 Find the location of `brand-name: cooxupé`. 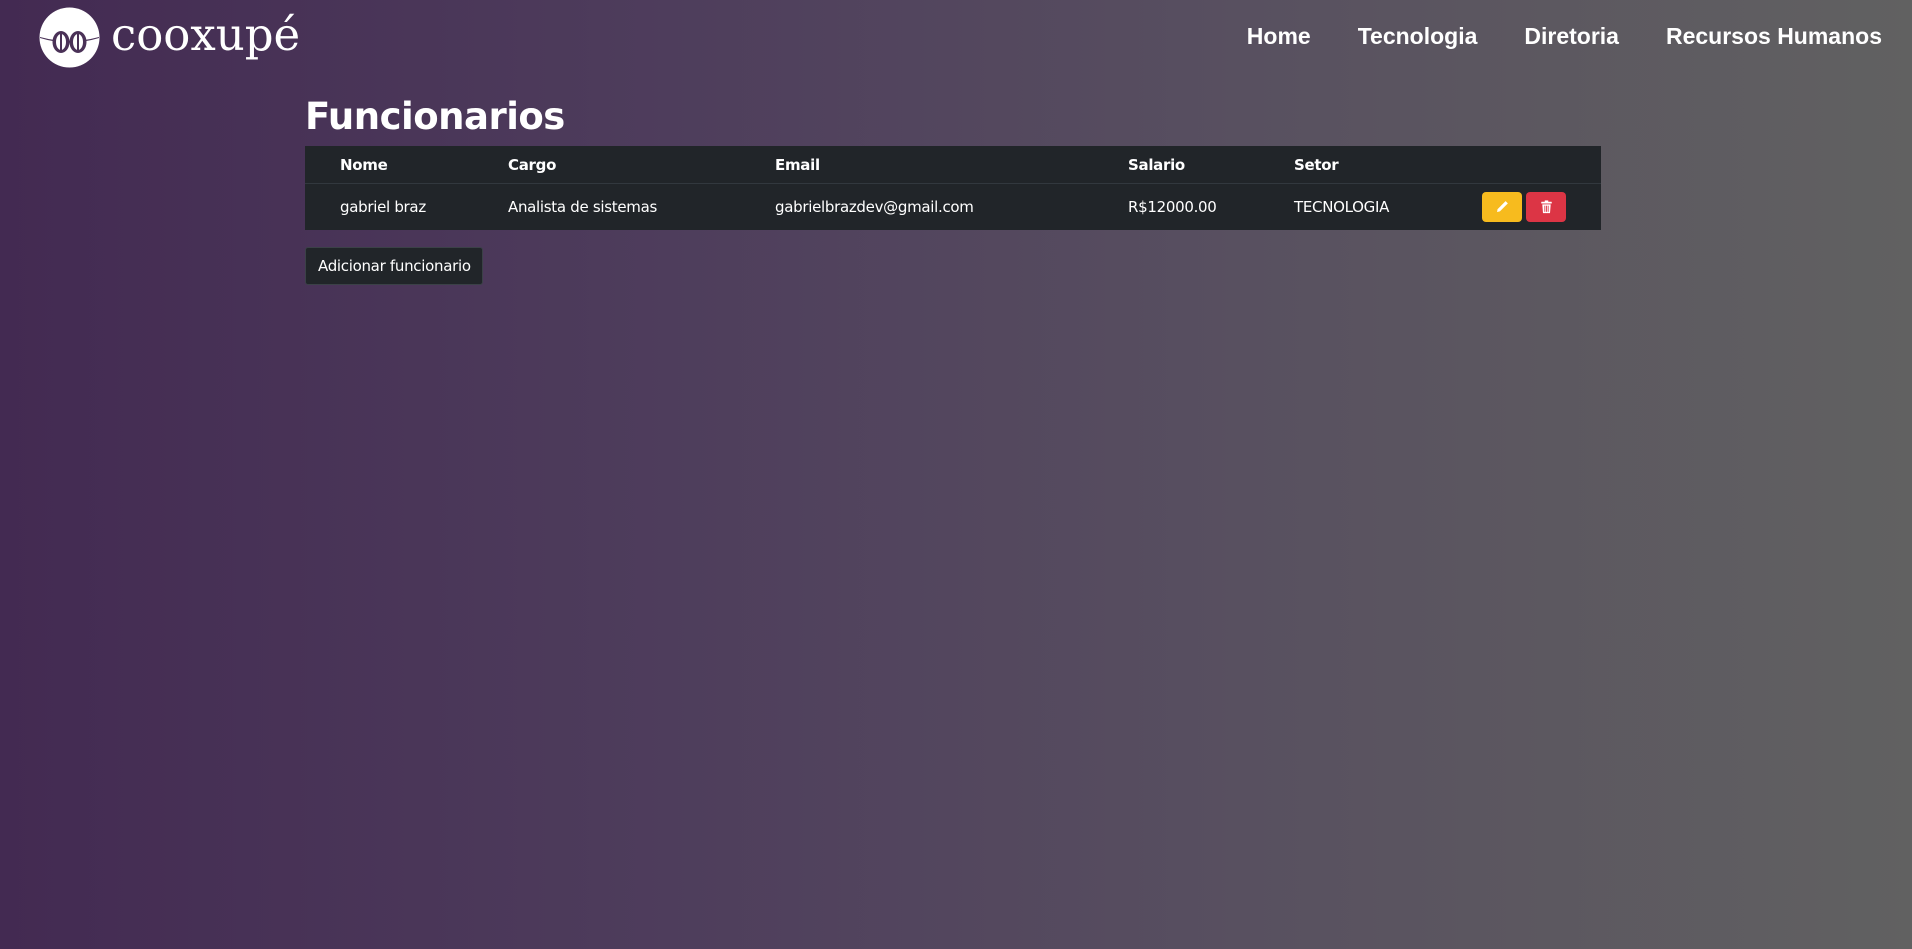

brand-name: cooxupé is located at coordinates (206, 34).